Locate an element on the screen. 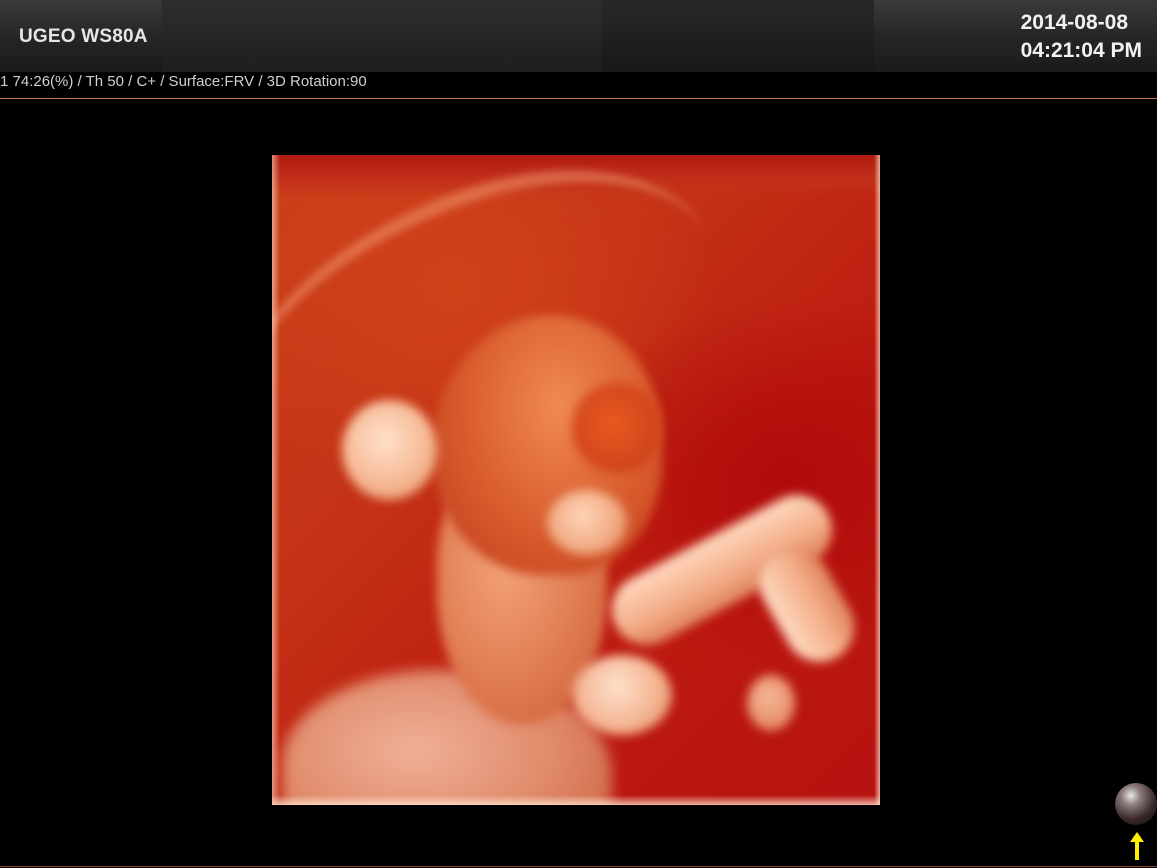 This screenshot has width=1157, height=868. footer-divider is located at coordinates (578, 866).